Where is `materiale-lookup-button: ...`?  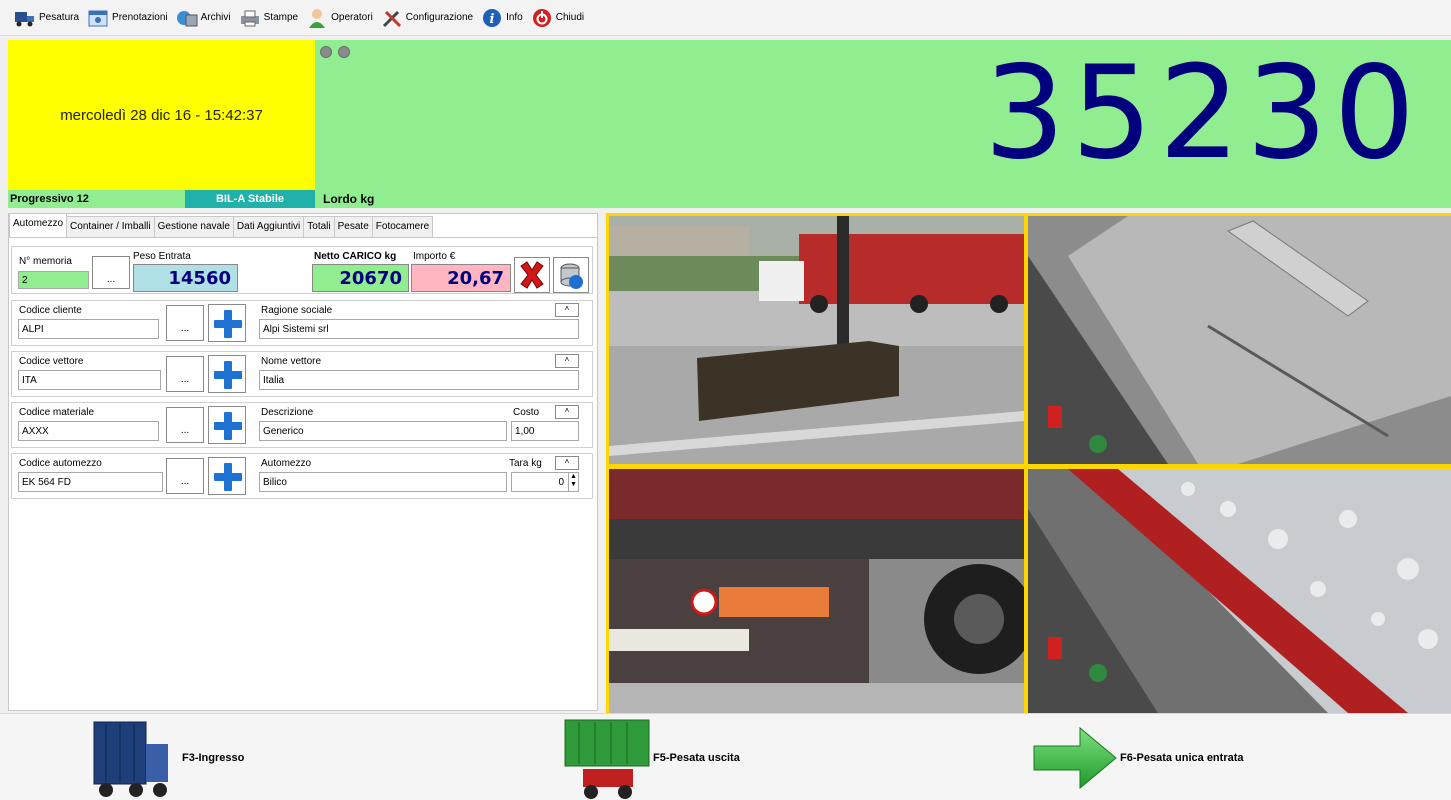 materiale-lookup-button: ... is located at coordinates (185, 425).